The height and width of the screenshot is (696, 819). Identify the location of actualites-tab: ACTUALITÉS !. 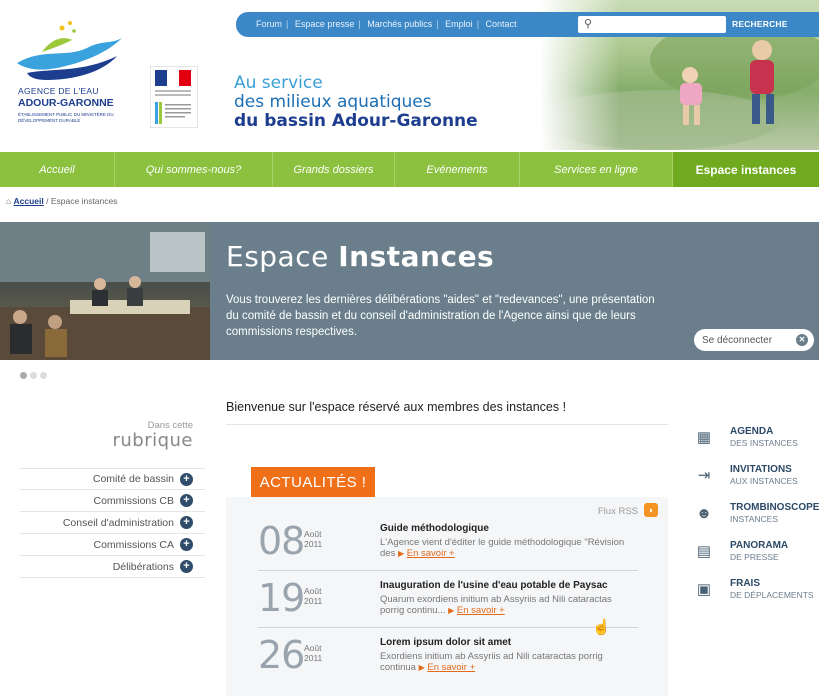
(313, 482).